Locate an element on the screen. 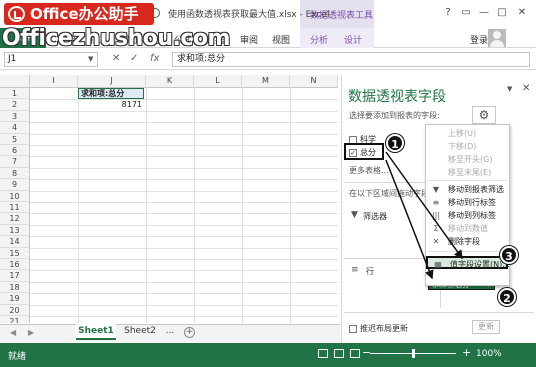 Image resolution: width=536 pixels, height=367 pixels. callout-step-2: 2 is located at coordinates (507, 297).